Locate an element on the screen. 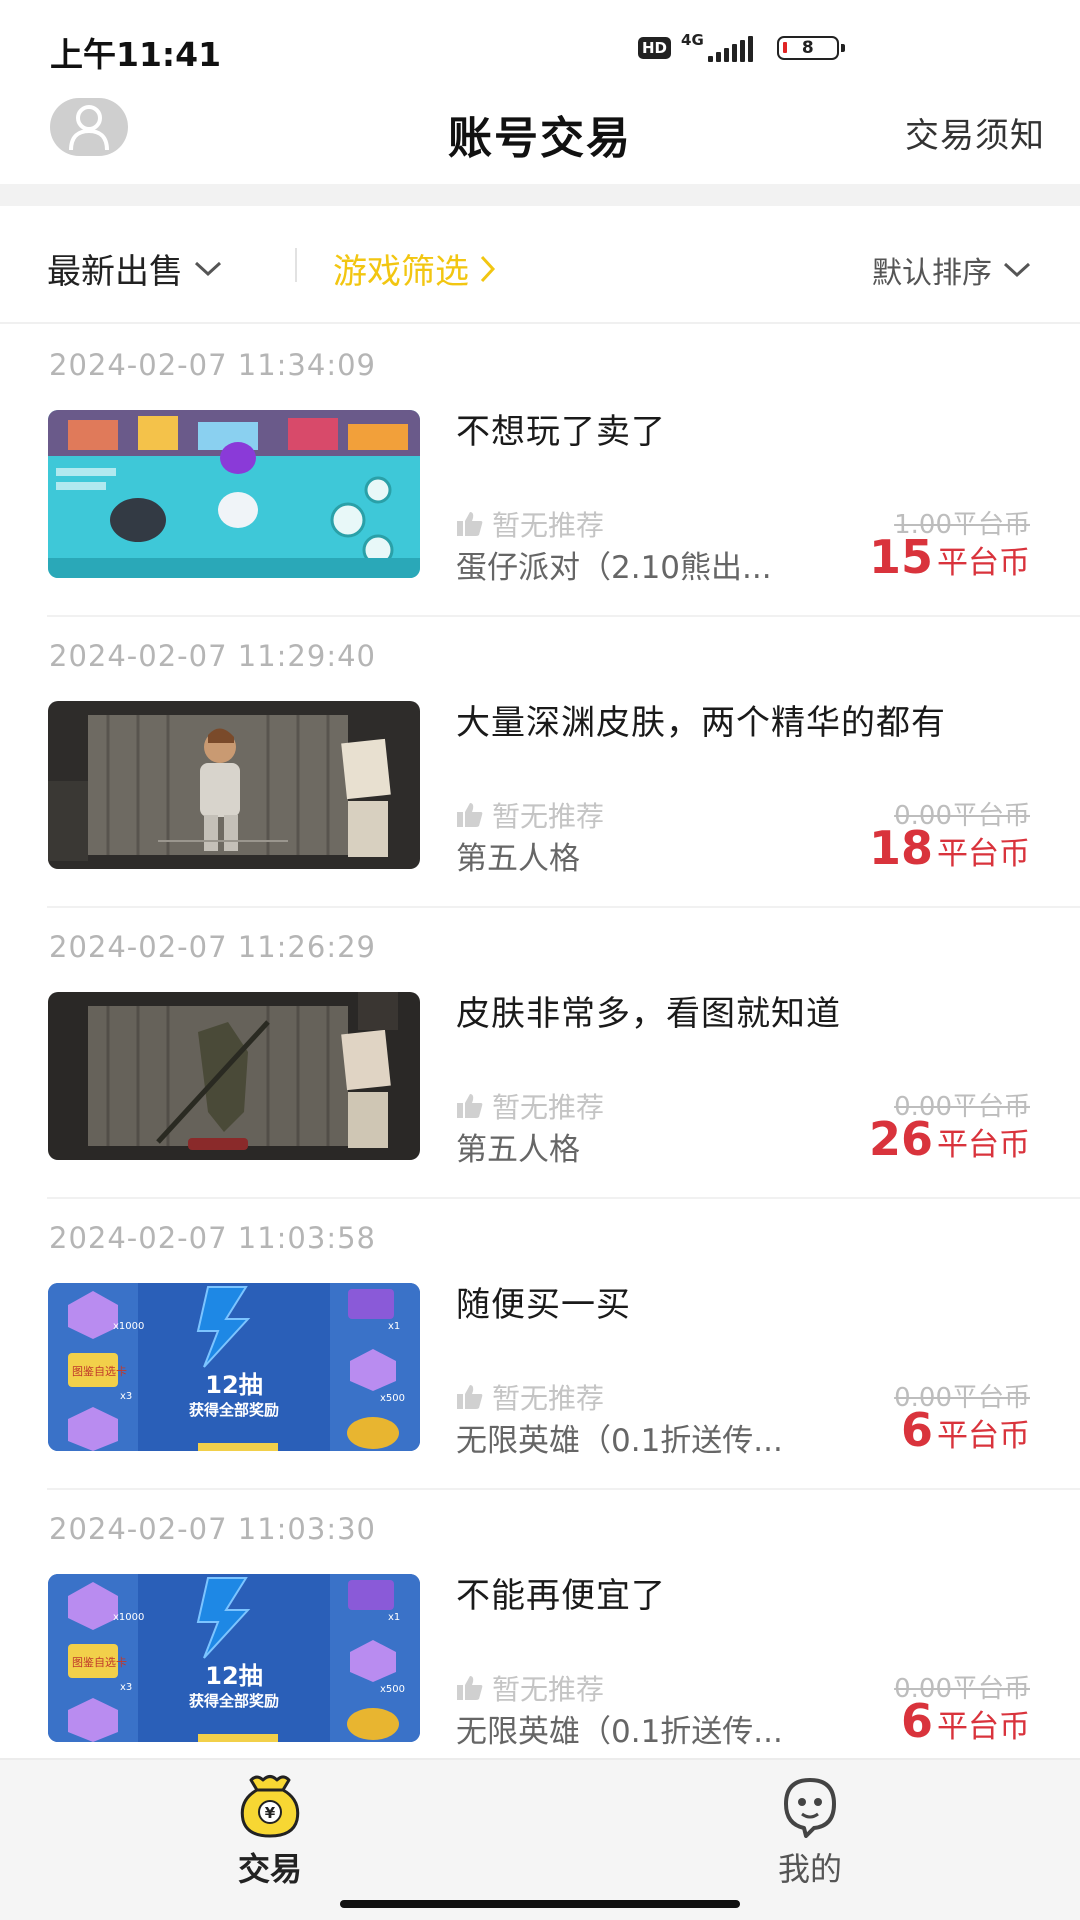 The image size is (1080, 1920). bottom-nav: ¥ 交易 我的 is located at coordinates (540, 1839).